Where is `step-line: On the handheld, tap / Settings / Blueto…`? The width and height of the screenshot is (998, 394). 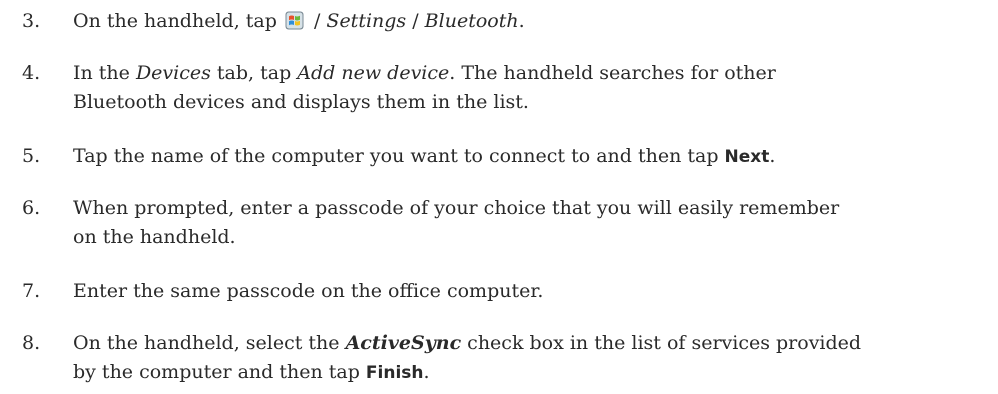
step-line: On the handheld, tap / Settings / Blueto… is located at coordinates (299, 21).